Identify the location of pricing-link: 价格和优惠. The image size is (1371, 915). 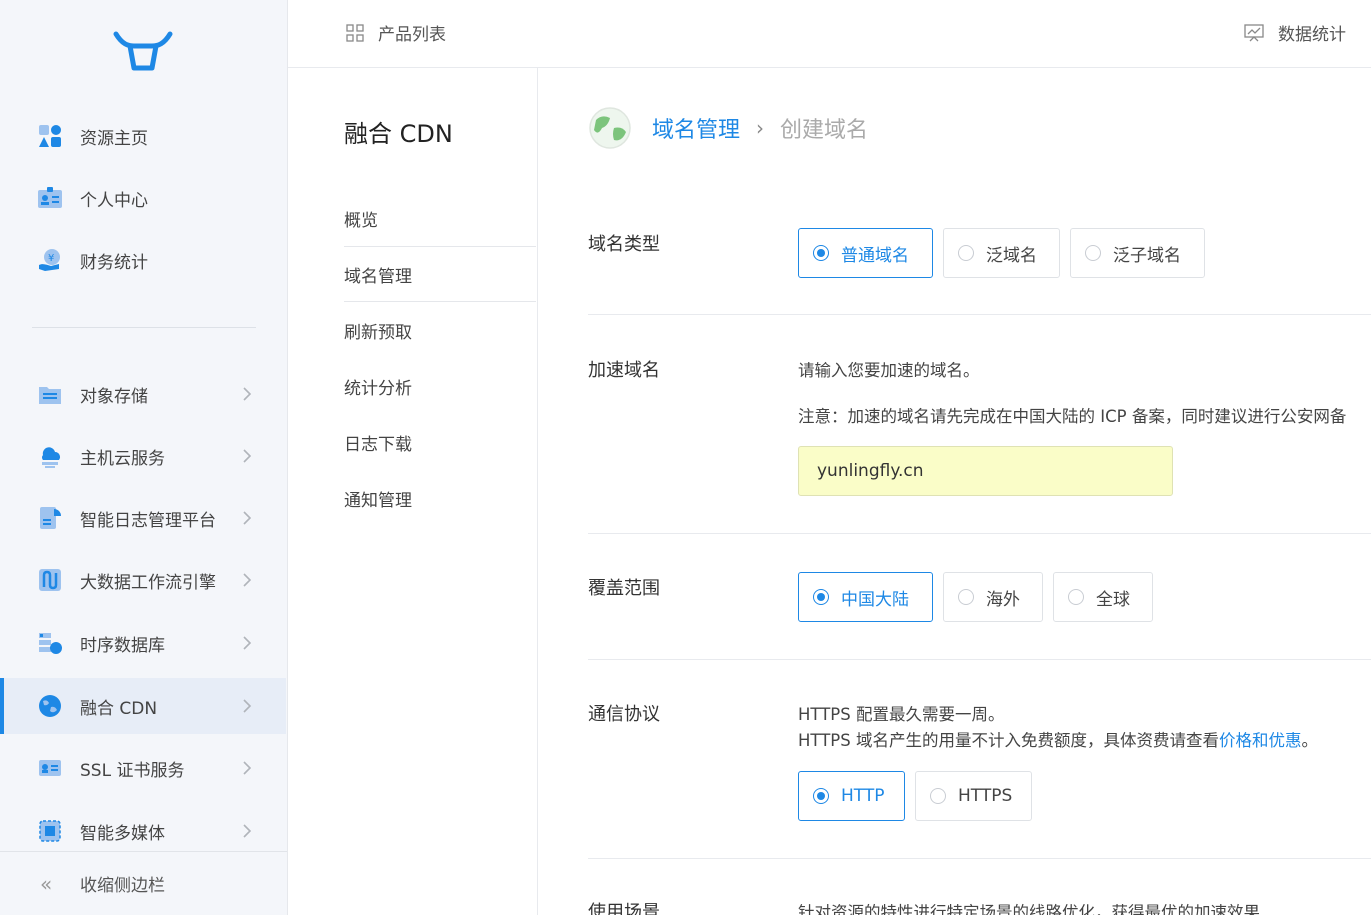
(1260, 740).